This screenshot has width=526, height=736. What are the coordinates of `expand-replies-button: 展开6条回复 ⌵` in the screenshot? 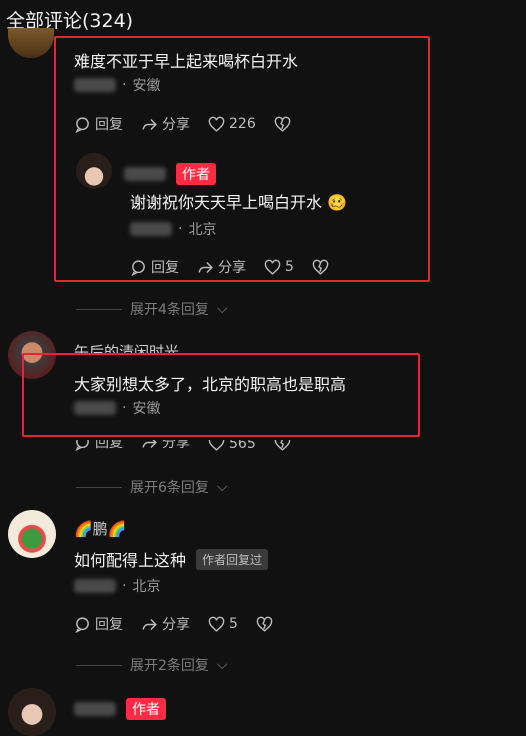 It's located at (152, 487).